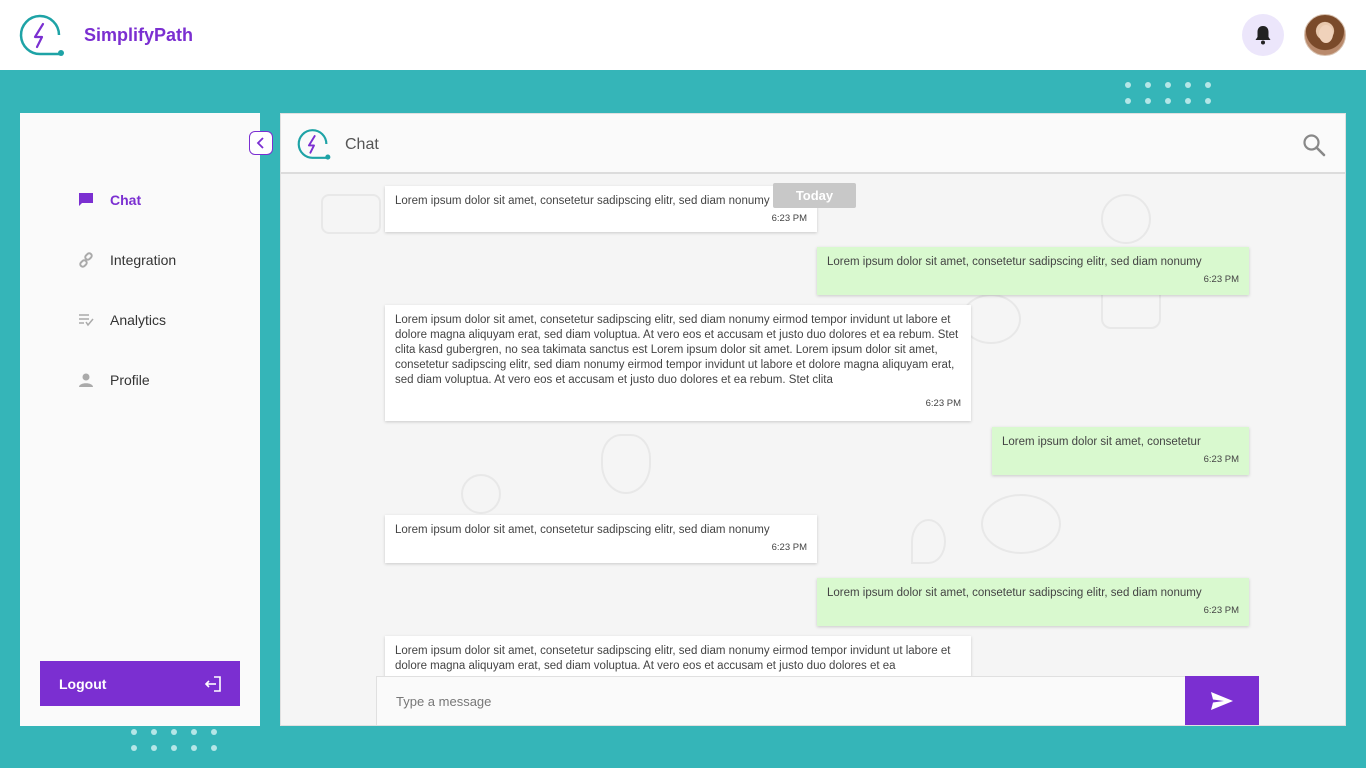  I want to click on brand-name: SimplifyPath, so click(139, 34).